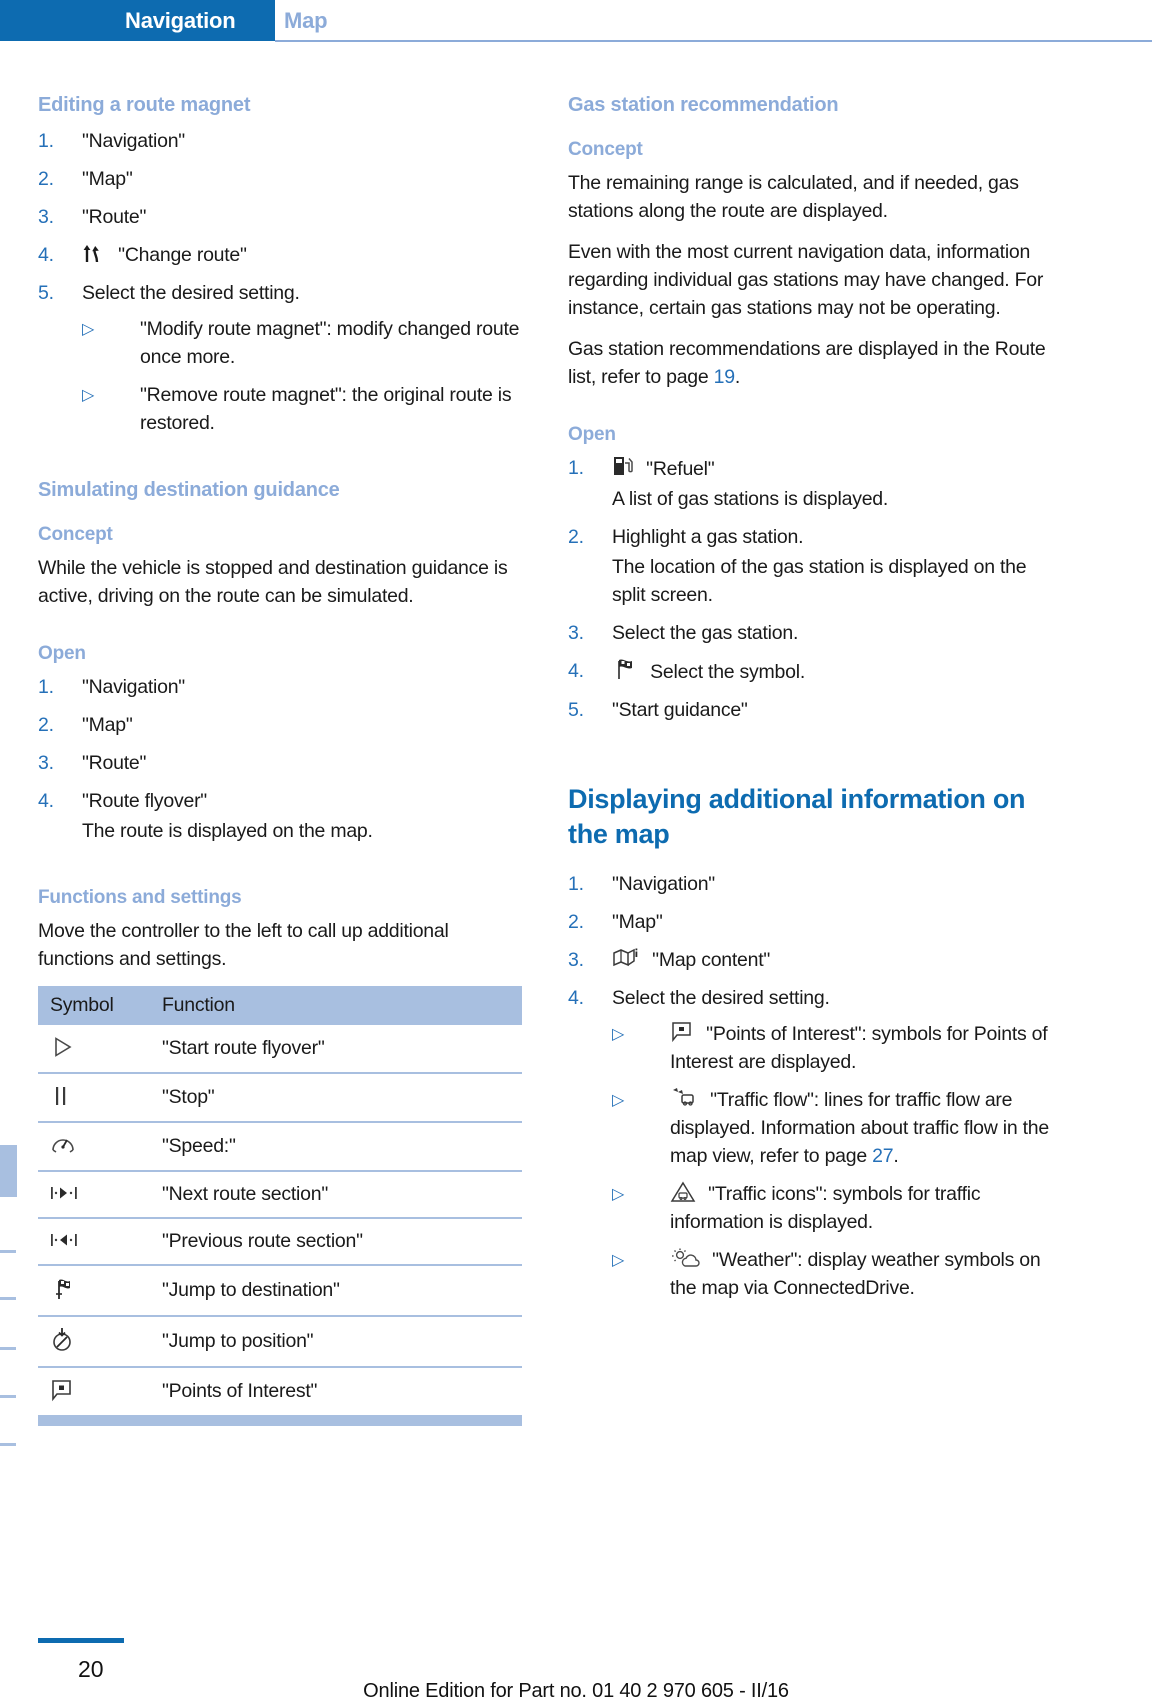 This screenshot has height=1708, width=1152. Describe the element at coordinates (46, 255) in the screenshot. I see `step-number: 4.` at that location.